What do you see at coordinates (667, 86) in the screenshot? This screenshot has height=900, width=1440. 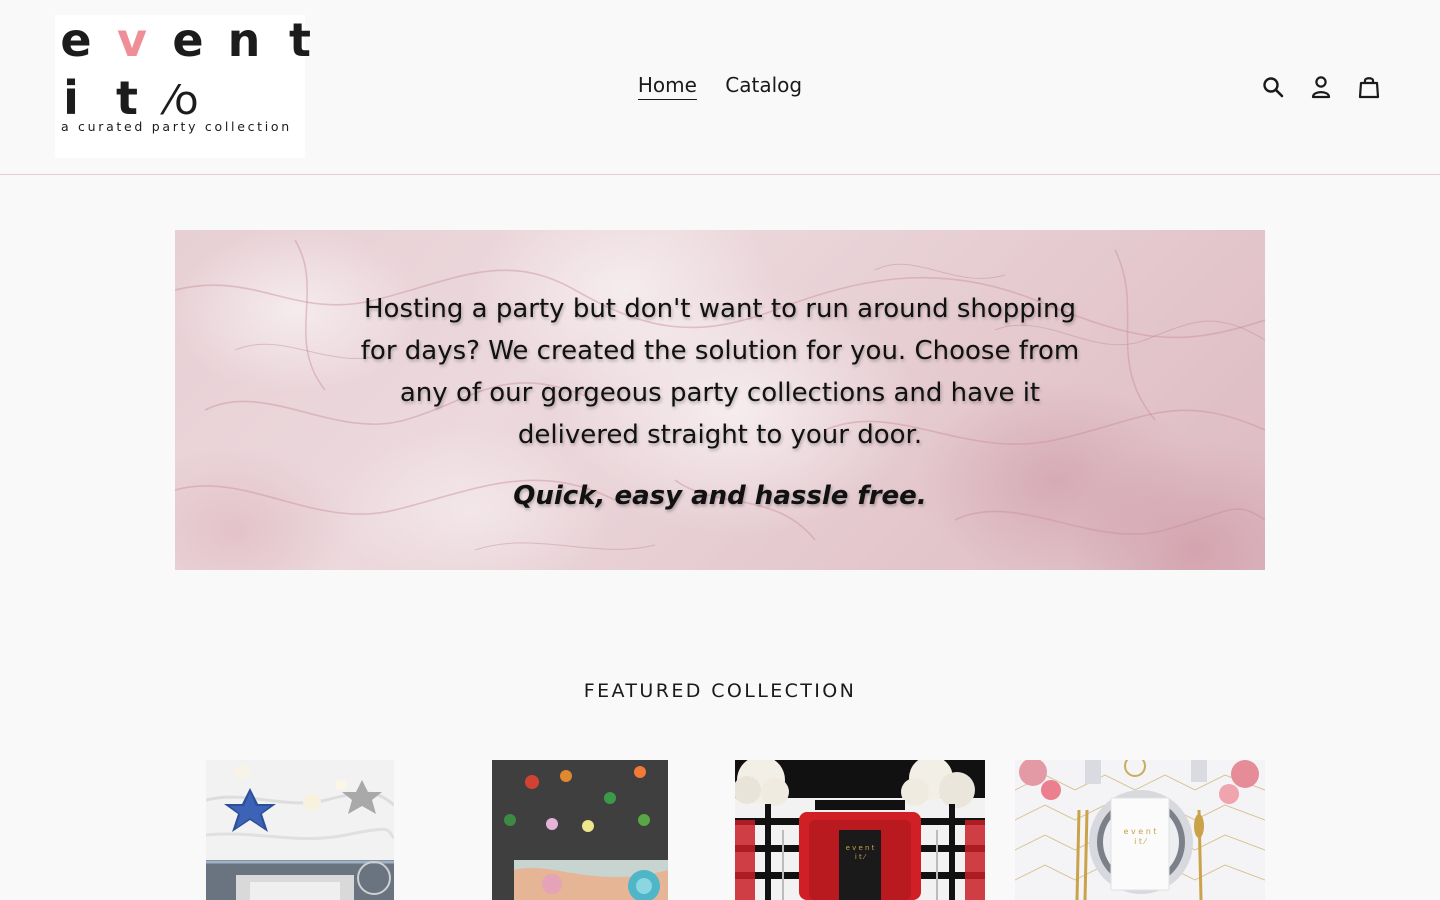 I see `nav-home-link: Home` at bounding box center [667, 86].